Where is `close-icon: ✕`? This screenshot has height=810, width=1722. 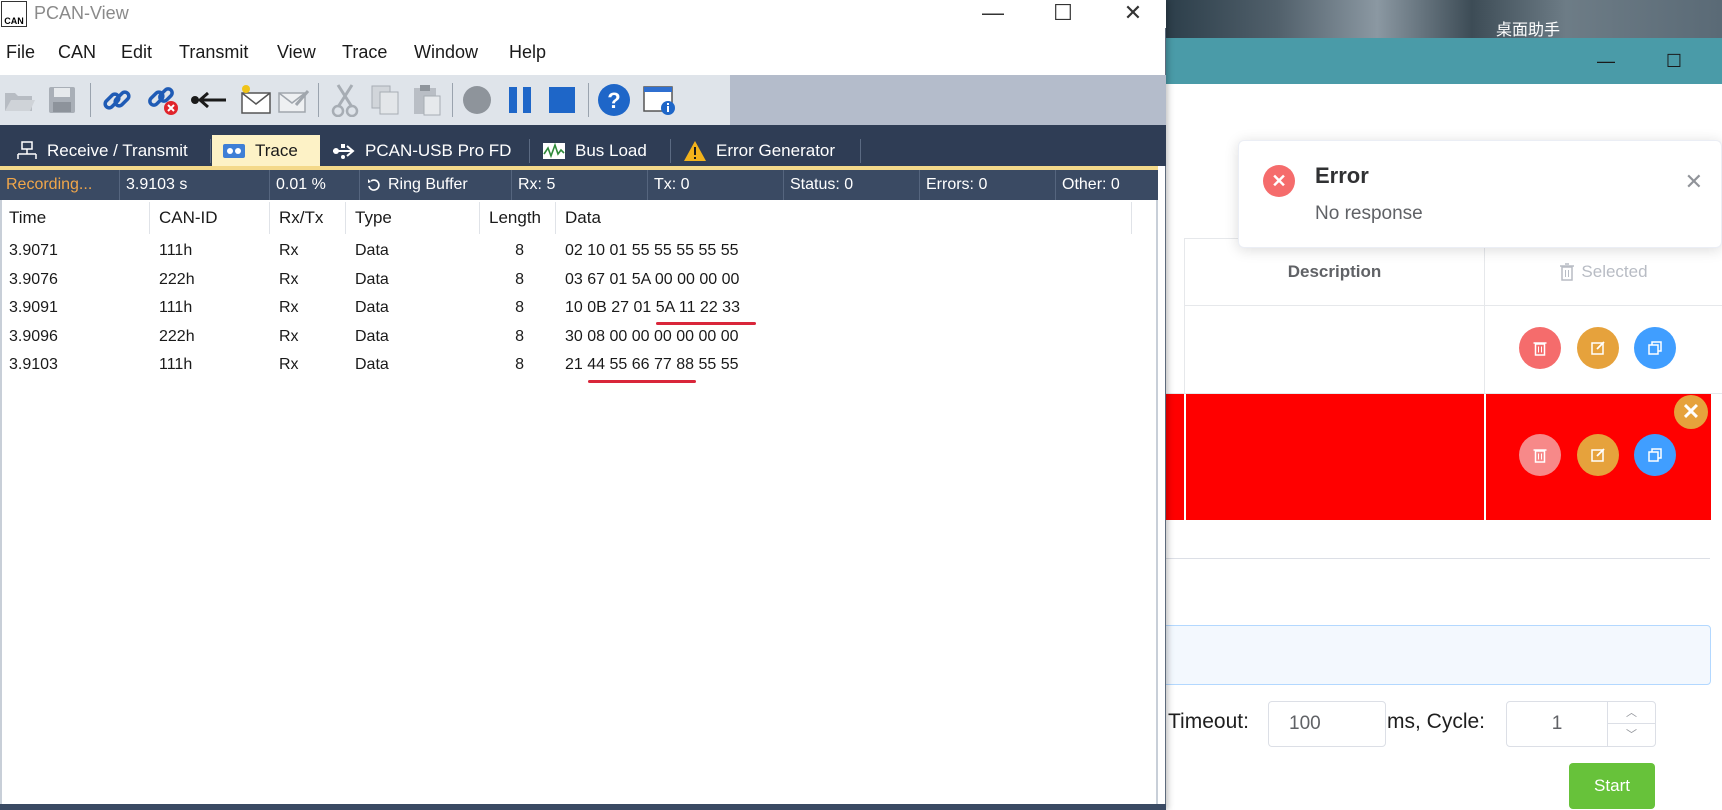
close-icon: ✕ is located at coordinates (1694, 182).